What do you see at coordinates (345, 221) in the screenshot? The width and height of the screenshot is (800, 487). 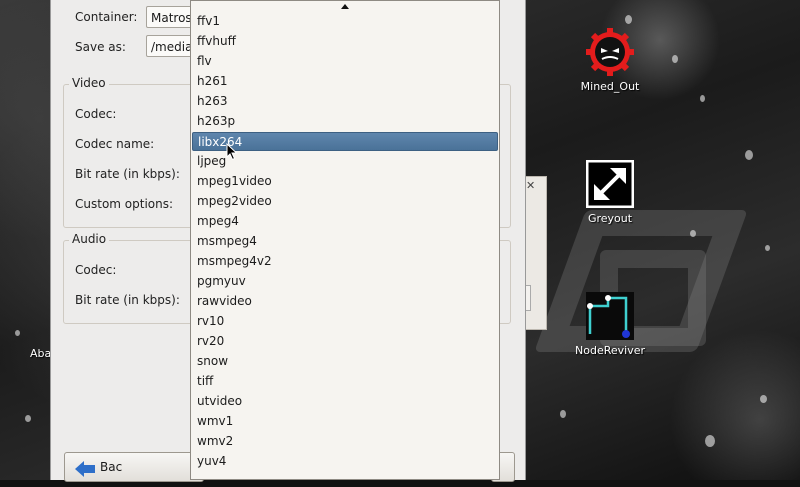 I see `codec-option: mpeg4` at bounding box center [345, 221].